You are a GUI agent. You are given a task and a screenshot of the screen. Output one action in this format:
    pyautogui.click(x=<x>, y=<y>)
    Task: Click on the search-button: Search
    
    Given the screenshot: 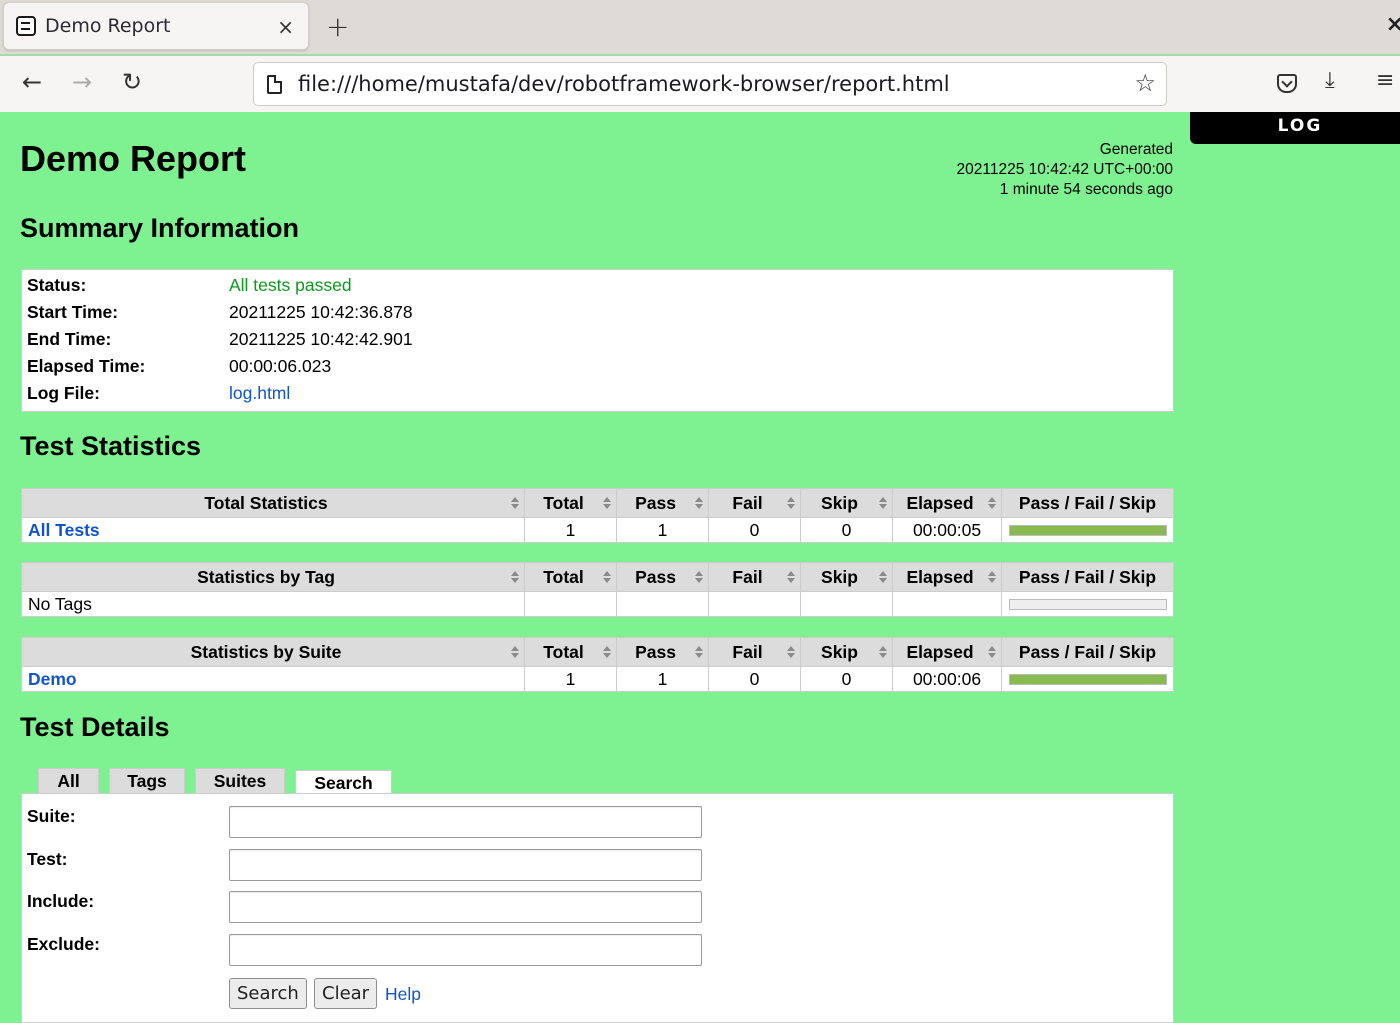 What is the action you would take?
    pyautogui.click(x=268, y=993)
    